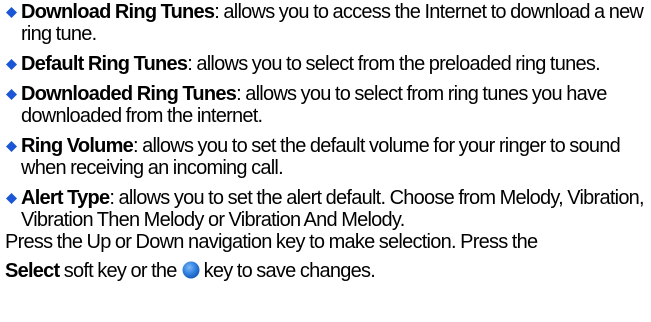  Describe the element at coordinates (65, 198) in the screenshot. I see `term-alert-type: Alert Type` at that location.